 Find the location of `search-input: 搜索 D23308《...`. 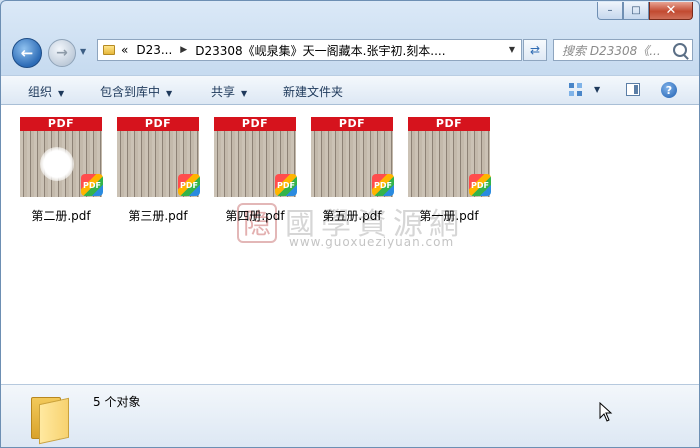

search-input: 搜索 D23308《... is located at coordinates (623, 50).